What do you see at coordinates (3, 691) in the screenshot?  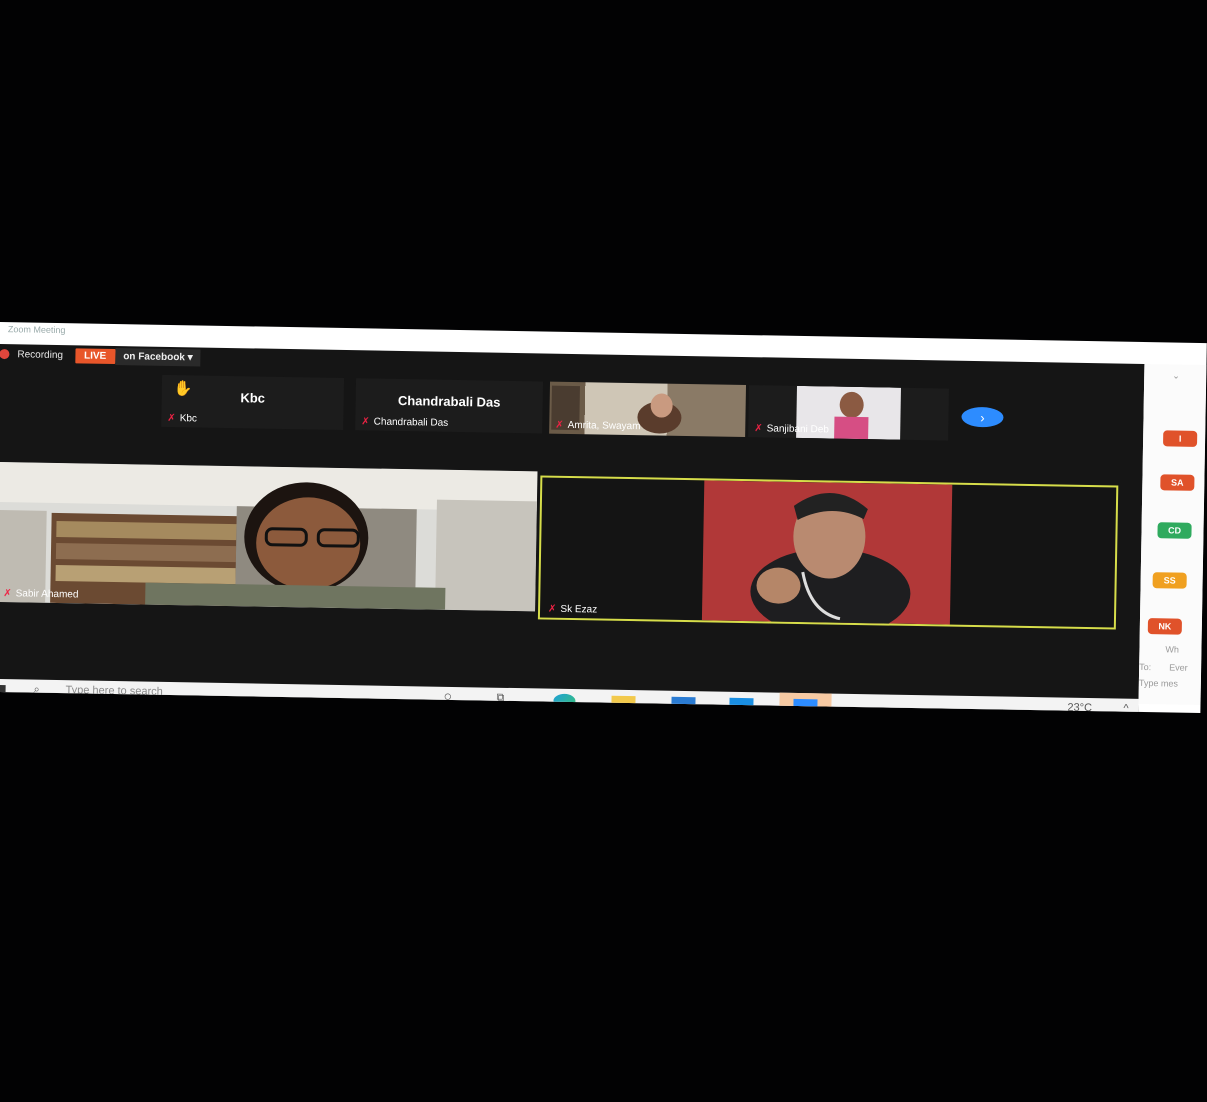 I see `start-button` at bounding box center [3, 691].